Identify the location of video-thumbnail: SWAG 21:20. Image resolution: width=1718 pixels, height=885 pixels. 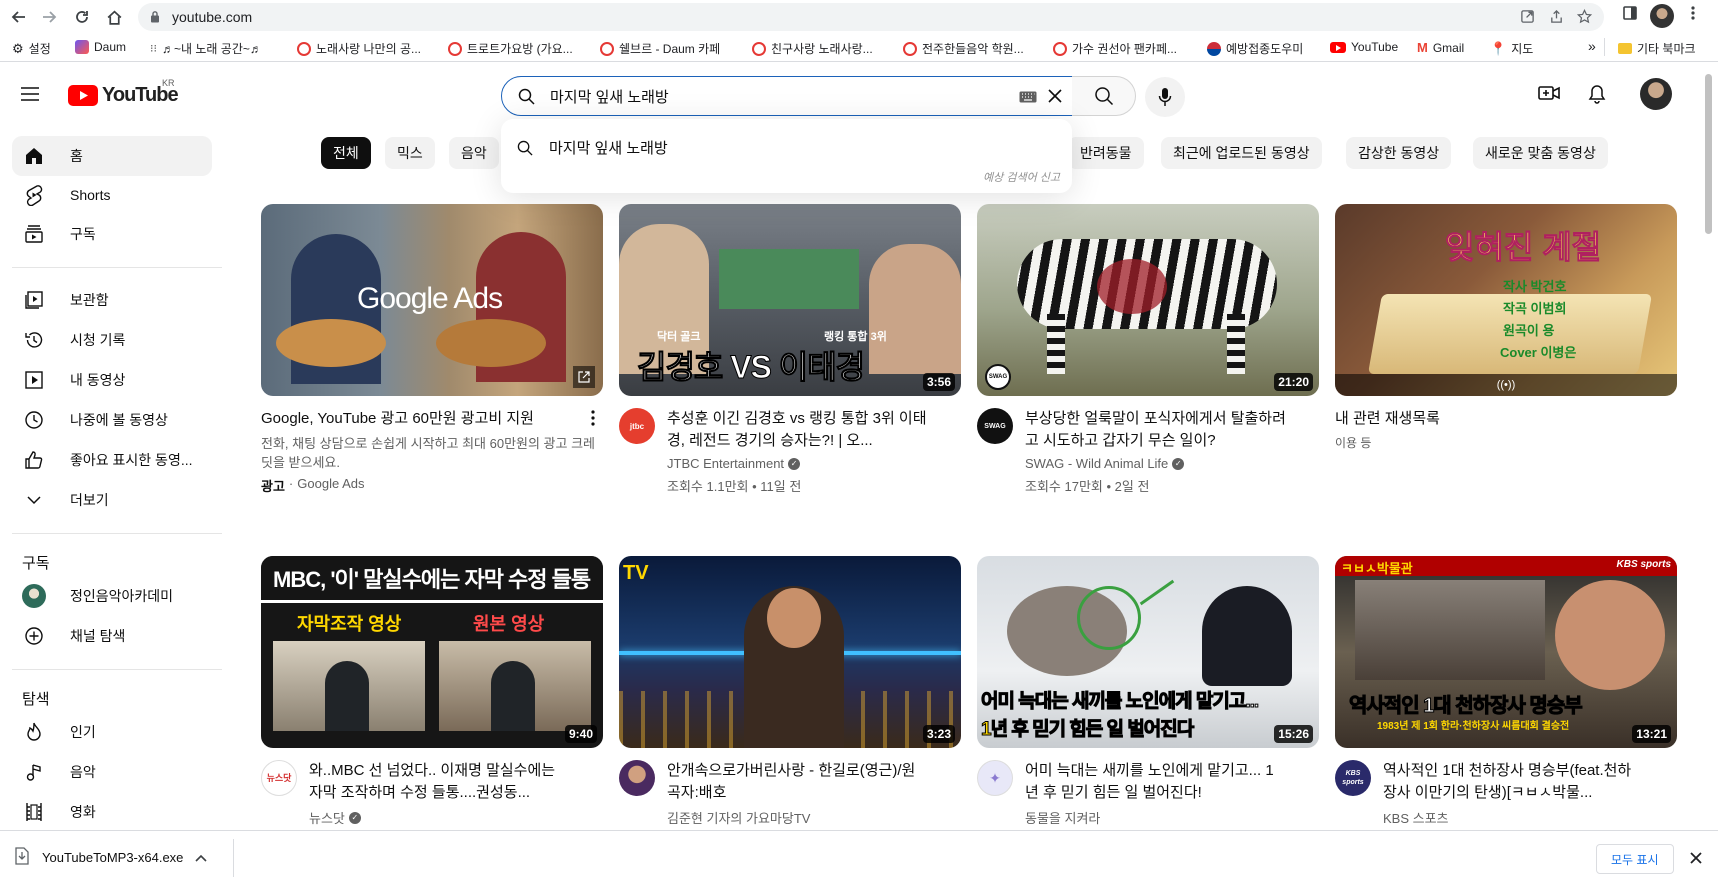
(1148, 300).